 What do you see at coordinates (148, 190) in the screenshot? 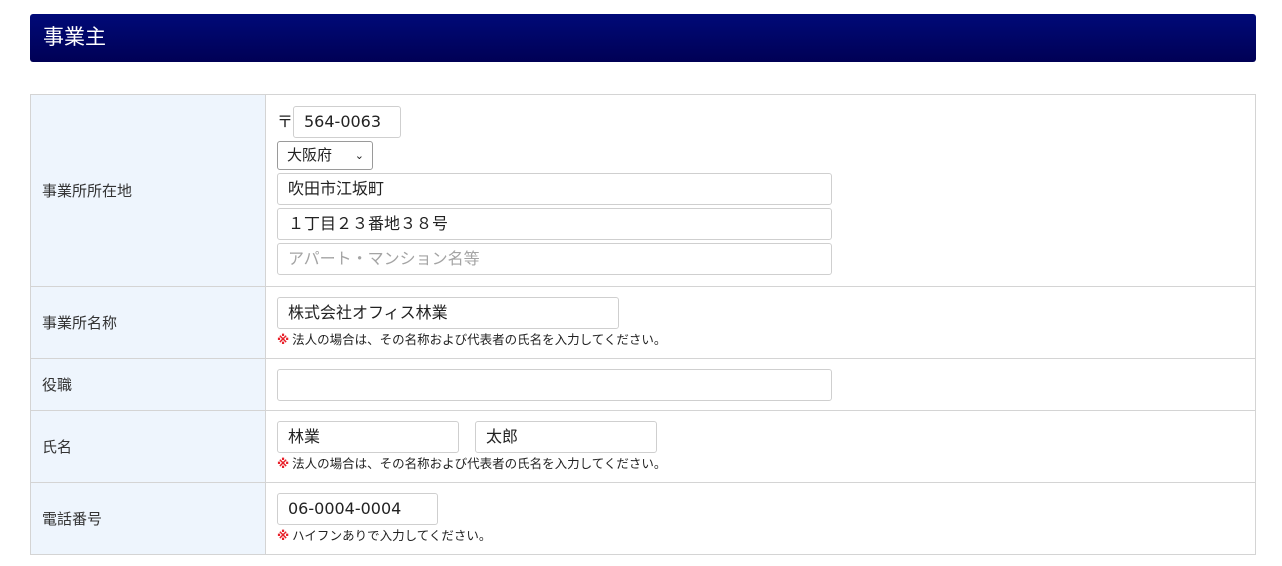
I see `address-label: 事業所所在地` at bounding box center [148, 190].